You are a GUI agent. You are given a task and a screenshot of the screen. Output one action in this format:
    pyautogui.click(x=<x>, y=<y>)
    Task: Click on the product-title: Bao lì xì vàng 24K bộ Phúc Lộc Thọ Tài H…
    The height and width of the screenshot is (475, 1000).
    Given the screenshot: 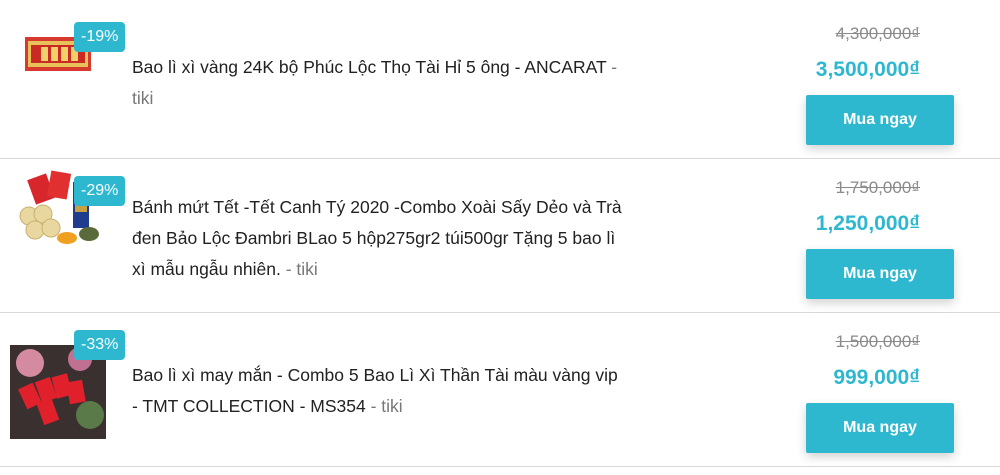 What is the action you would take?
    pyautogui.click(x=377, y=83)
    